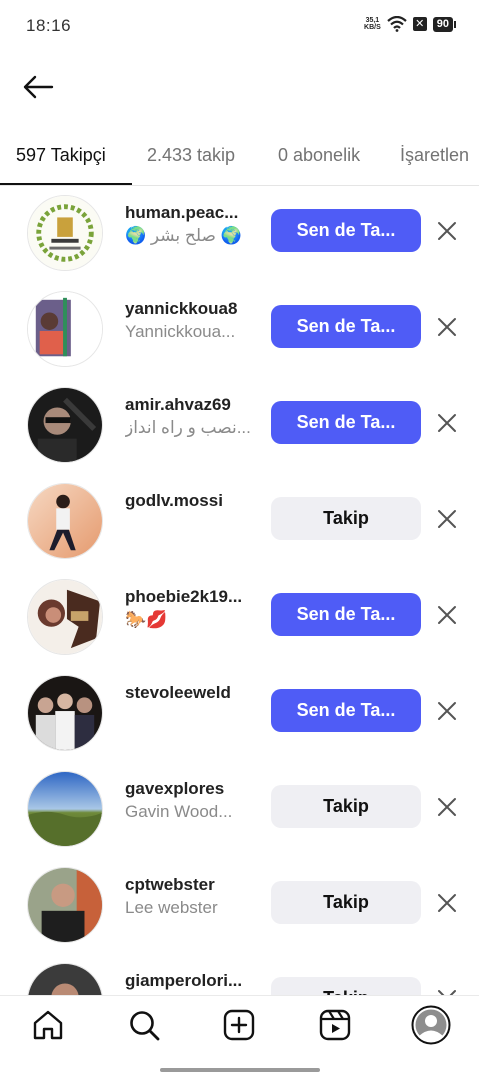 Image resolution: width=479 pixels, height=1080 pixels. What do you see at coordinates (190, 789) in the screenshot?
I see `username: gavexplores` at bounding box center [190, 789].